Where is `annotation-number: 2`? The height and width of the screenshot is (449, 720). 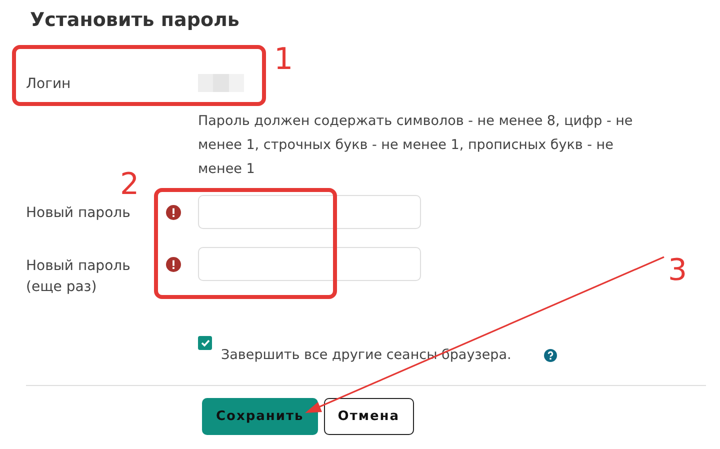
annotation-number: 2 is located at coordinates (130, 185).